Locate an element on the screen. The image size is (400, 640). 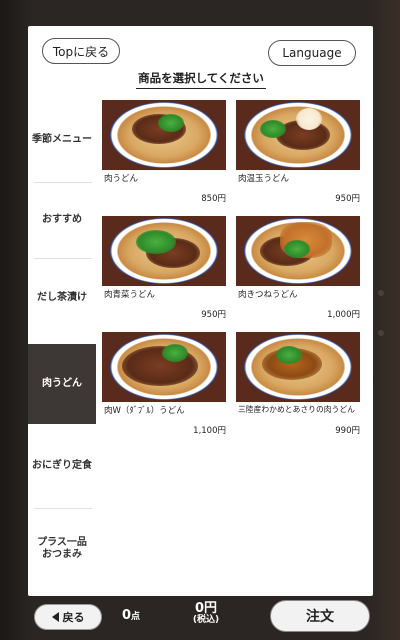
category-sidebar: 季節メニュー おすすめ だし茶漬け 肉うどん おにぎり定食 プラス一品 おつまみ is located at coordinates (62, 344).